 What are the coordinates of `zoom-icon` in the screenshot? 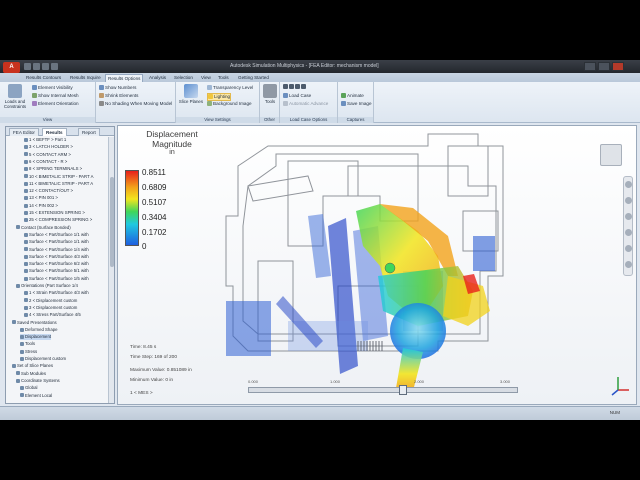 It's located at (628, 200).